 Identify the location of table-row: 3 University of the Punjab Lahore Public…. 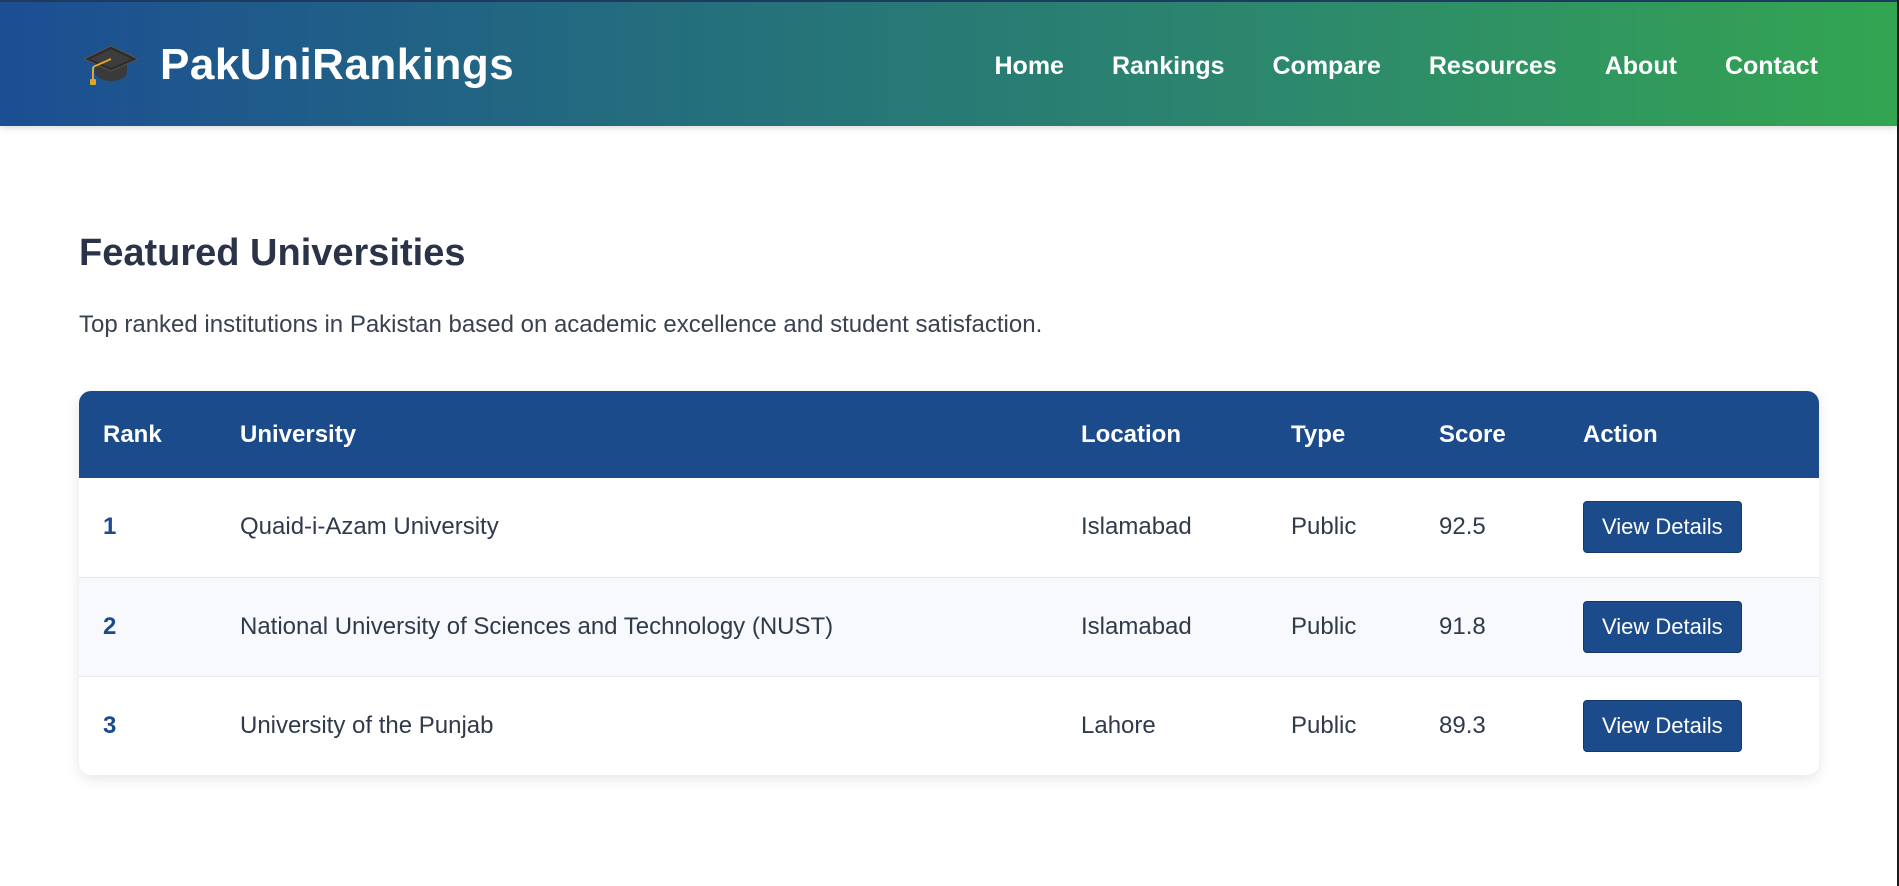
(949, 725).